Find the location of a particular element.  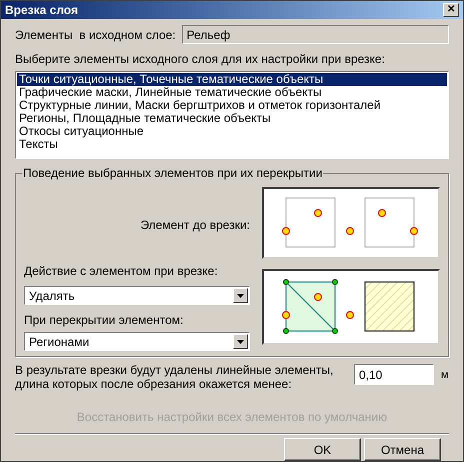

list-item: Откосы ситуационные is located at coordinates (232, 131).